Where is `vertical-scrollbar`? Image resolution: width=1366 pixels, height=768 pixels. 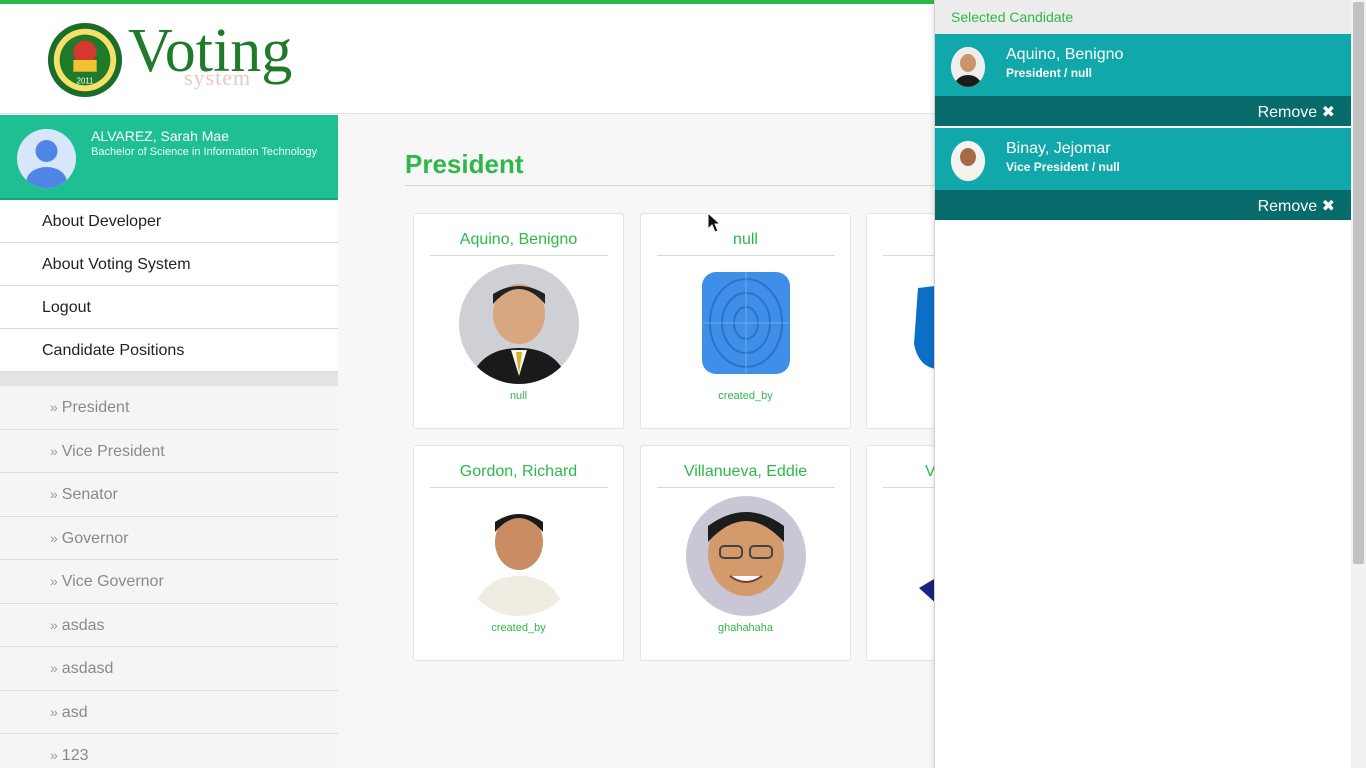
vertical-scrollbar is located at coordinates (1358, 384).